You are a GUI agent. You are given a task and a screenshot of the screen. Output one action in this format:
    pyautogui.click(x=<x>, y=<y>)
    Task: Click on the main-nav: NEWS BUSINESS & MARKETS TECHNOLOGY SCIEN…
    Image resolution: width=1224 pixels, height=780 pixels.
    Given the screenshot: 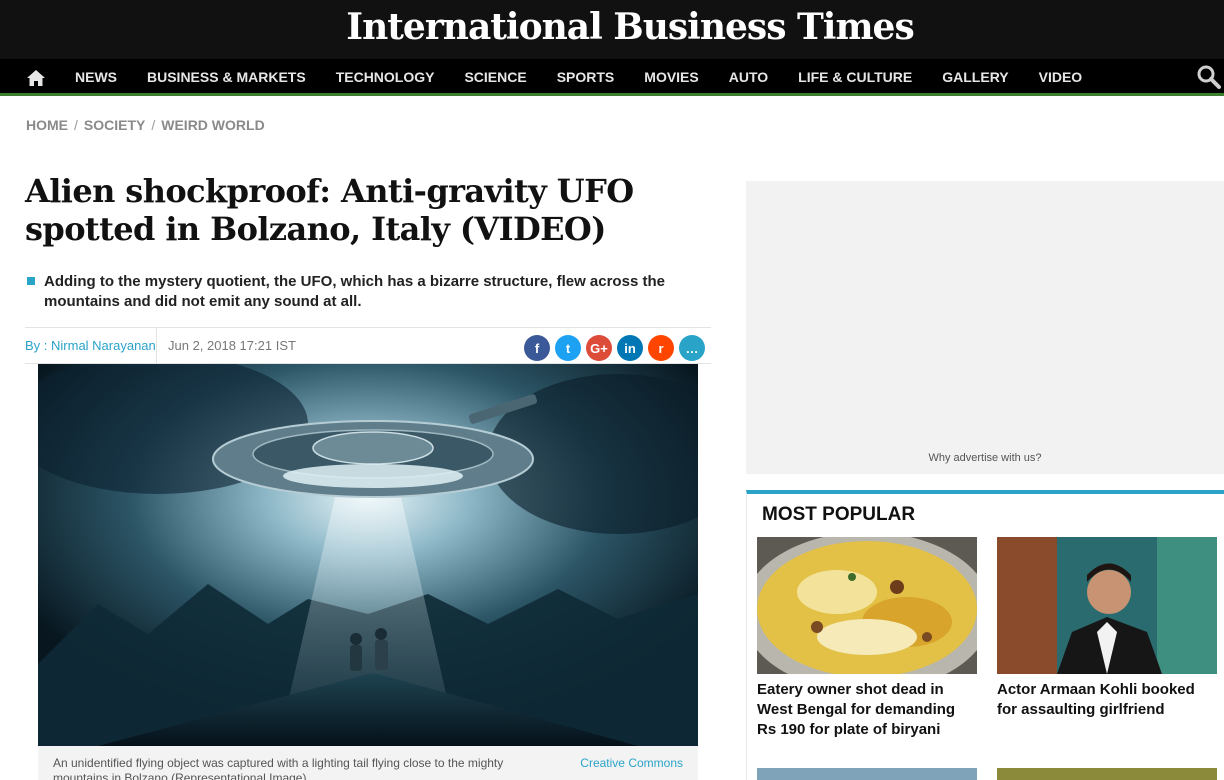 What is the action you would take?
    pyautogui.click(x=612, y=77)
    